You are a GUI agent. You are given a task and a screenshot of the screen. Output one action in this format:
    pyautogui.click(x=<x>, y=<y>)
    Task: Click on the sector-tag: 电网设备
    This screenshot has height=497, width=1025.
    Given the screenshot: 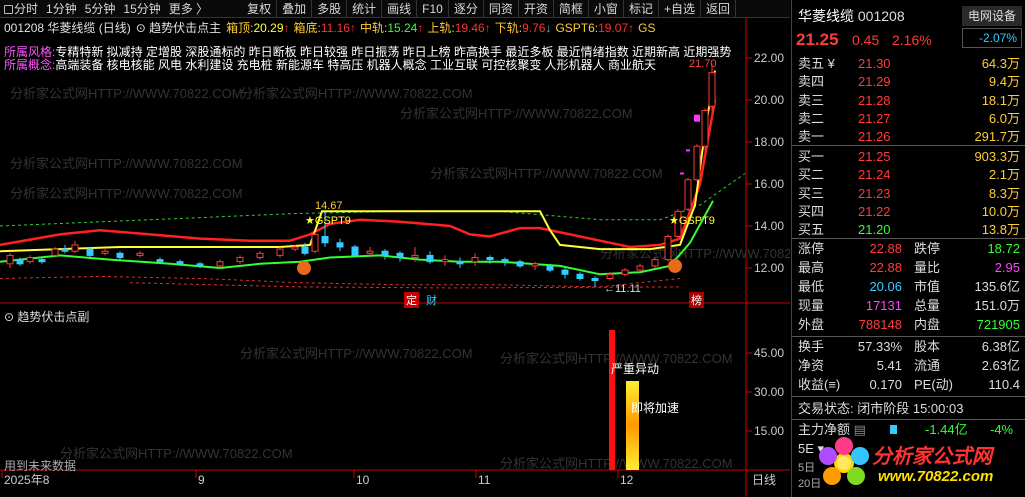 What is the action you would take?
    pyautogui.click(x=992, y=16)
    